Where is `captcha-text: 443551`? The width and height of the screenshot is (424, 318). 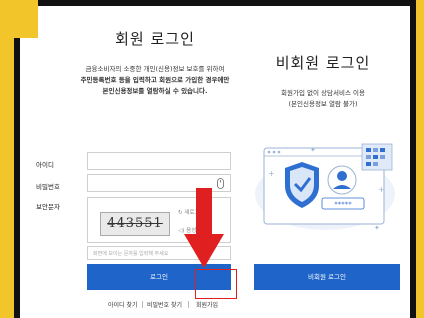 captcha-text: 443551 is located at coordinates (135, 223).